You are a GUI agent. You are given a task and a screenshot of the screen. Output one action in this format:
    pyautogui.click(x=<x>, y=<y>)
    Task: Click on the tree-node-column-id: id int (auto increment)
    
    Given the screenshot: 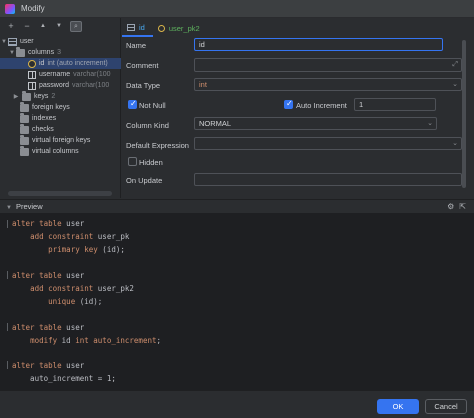 What is the action you would take?
    pyautogui.click(x=60, y=63)
    